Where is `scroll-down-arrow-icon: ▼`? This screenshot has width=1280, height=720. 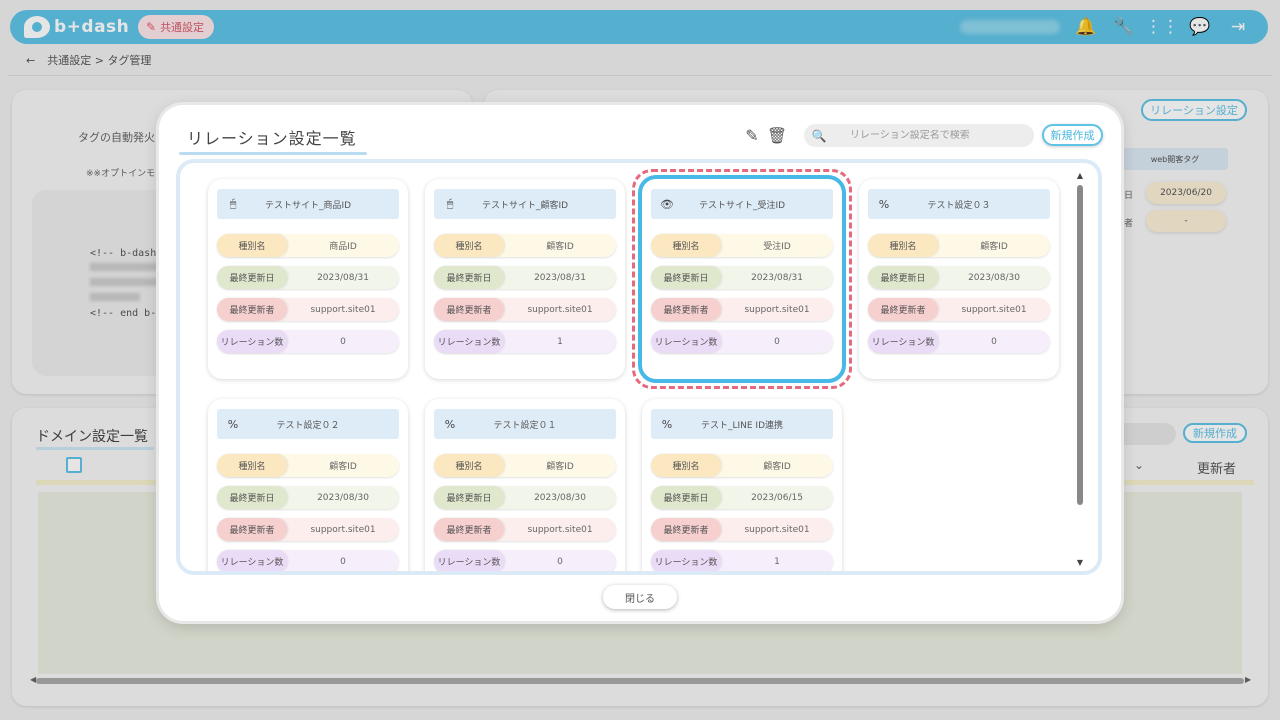
scroll-down-arrow-icon: ▼ is located at coordinates (1080, 562).